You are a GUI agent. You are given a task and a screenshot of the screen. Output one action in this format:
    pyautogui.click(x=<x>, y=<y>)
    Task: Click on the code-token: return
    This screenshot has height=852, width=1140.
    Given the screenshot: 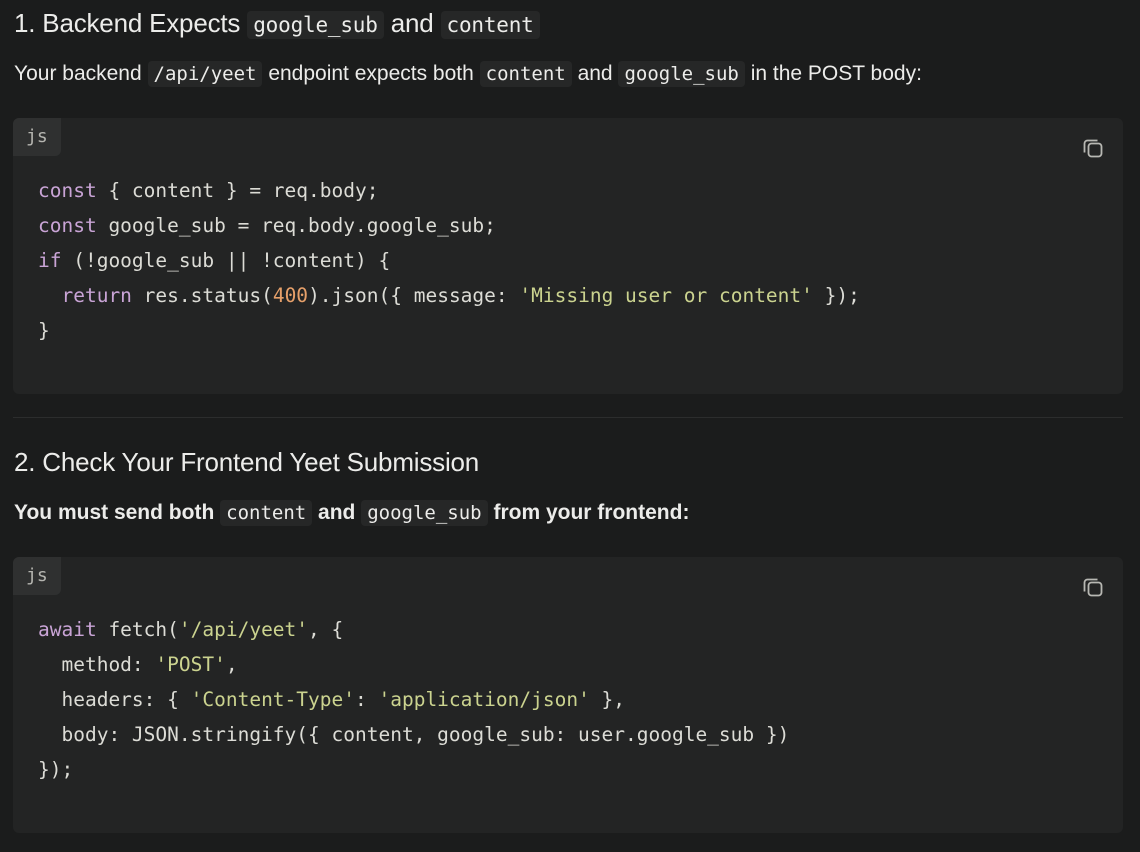 What is the action you would take?
    pyautogui.click(x=96, y=295)
    